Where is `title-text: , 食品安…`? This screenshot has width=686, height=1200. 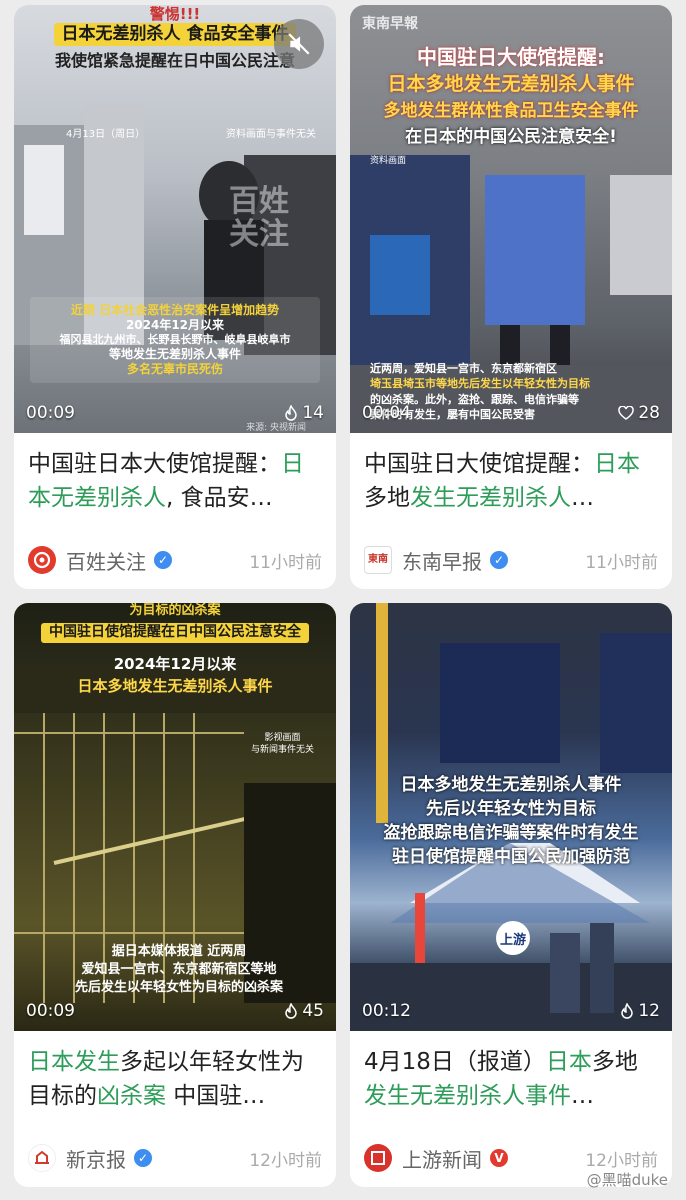
title-text: , 食品安… is located at coordinates (219, 498).